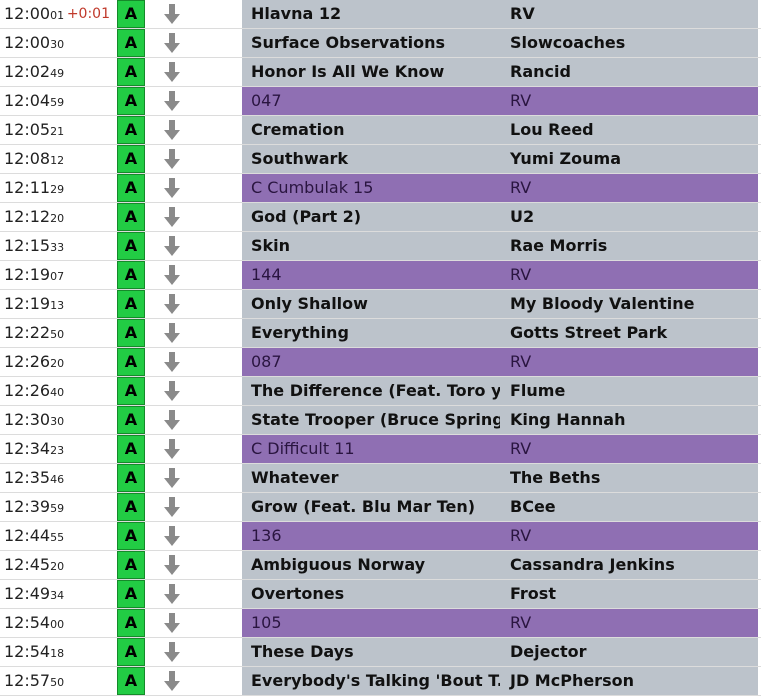 The height and width of the screenshot is (697, 761). I want to click on row-title: C Cumbulak 15, so click(371, 188).